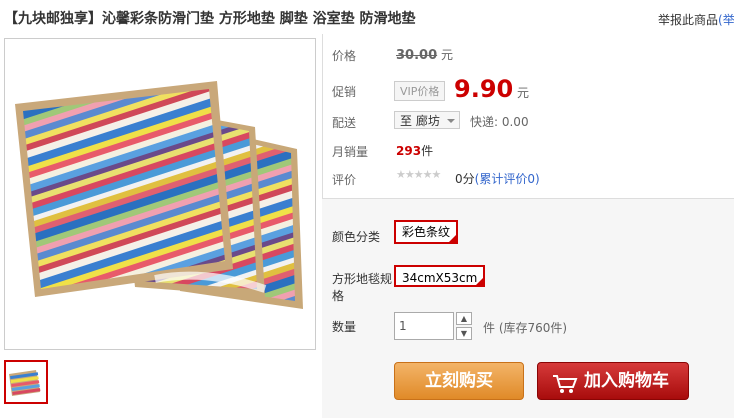 This screenshot has width=734, height=418. I want to click on shipping-fee: 快递: 0.00, so click(499, 122).